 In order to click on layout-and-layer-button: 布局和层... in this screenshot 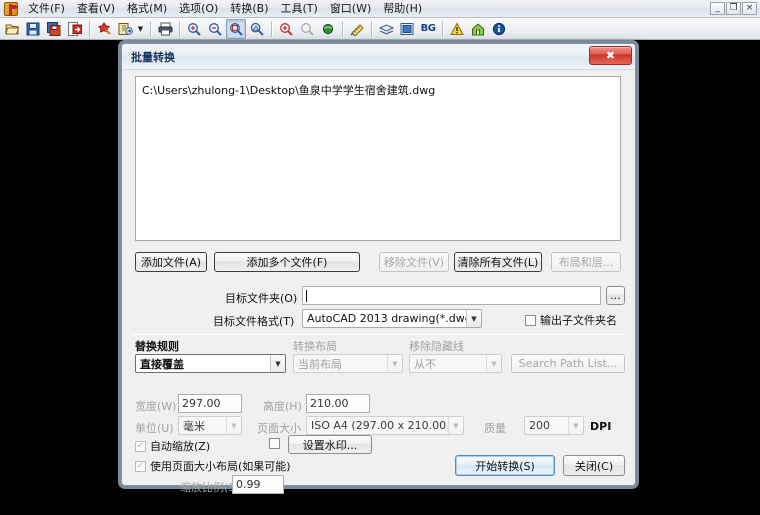, I will do `click(586, 262)`.